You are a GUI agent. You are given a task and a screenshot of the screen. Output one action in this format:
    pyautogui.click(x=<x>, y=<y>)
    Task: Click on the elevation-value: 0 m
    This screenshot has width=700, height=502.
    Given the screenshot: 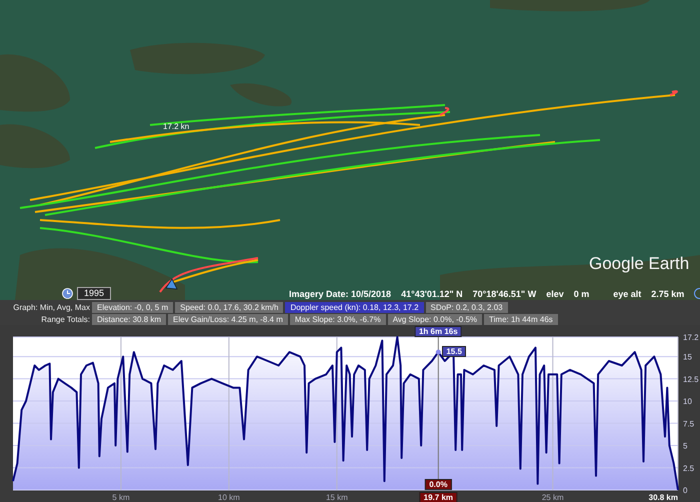 What is the action you would take?
    pyautogui.click(x=582, y=294)
    